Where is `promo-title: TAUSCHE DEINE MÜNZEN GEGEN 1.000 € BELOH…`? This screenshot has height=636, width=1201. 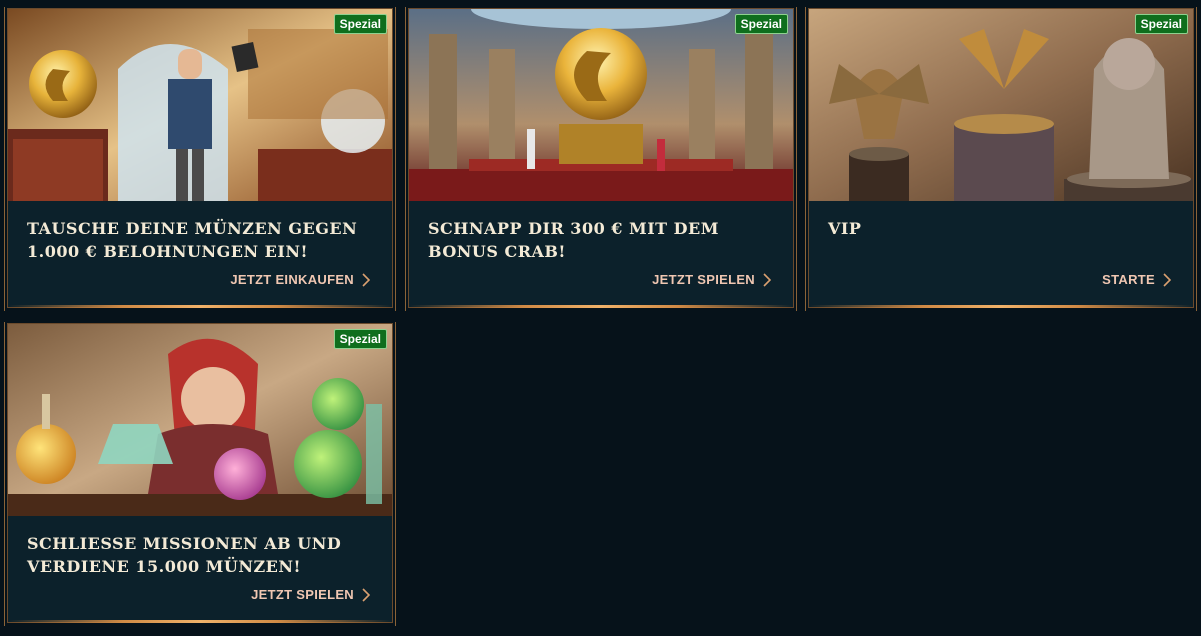
promo-title: TAUSCHE DEINE MÜNZEN GEGEN 1.000 € BELOH… is located at coordinates (192, 240).